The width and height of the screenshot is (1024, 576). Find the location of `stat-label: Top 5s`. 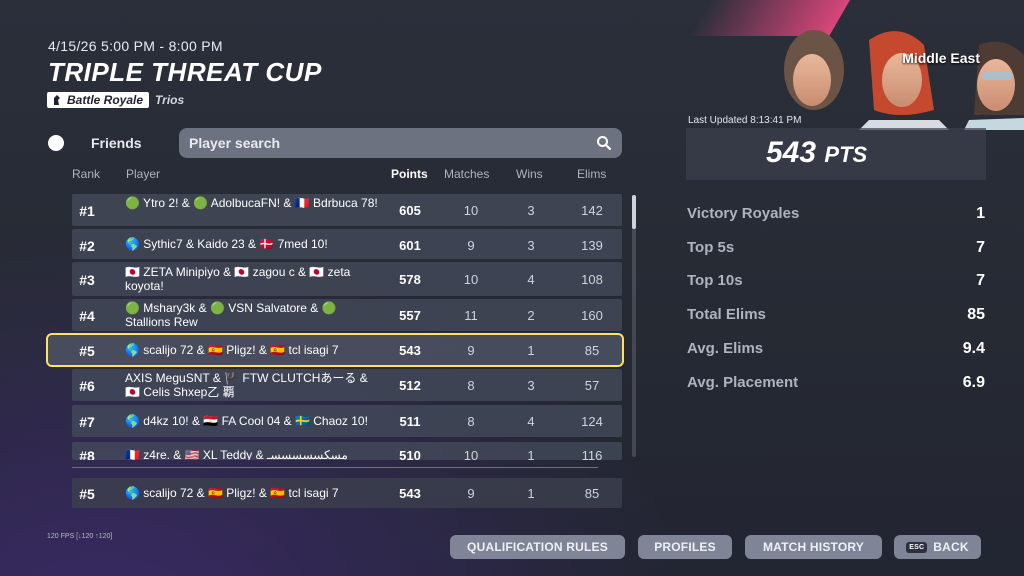

stat-label: Top 5s is located at coordinates (711, 247).